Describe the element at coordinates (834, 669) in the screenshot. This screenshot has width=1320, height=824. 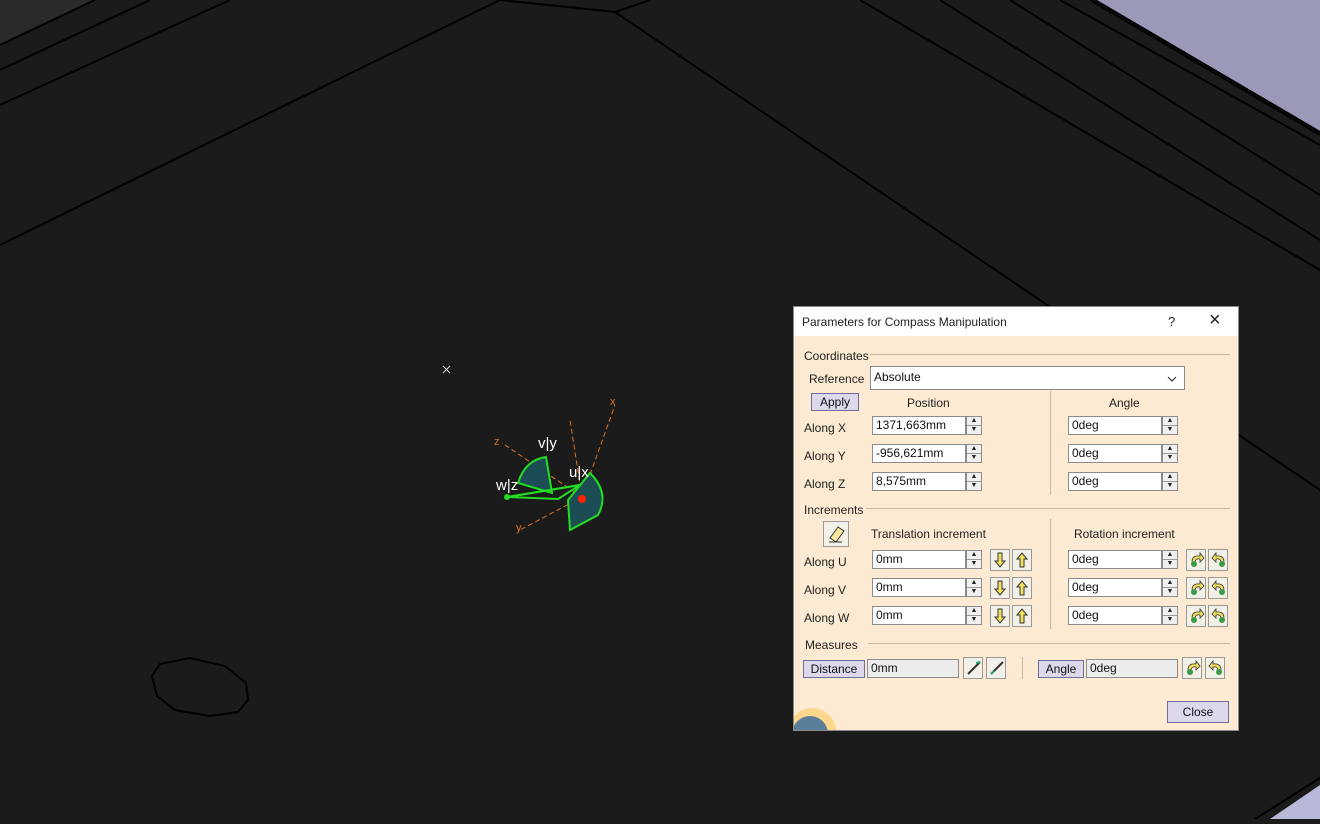
I see `distance-button: Distance` at that location.